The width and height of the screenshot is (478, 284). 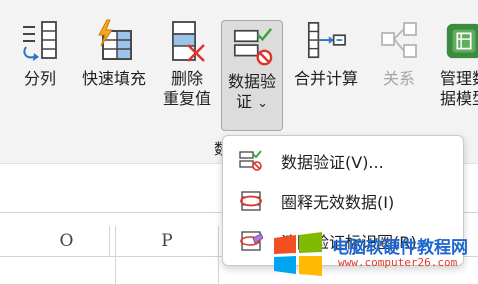 I want to click on site-watermark: 电脑软硬件教程网 www.computer26.com, so click(x=371, y=251).